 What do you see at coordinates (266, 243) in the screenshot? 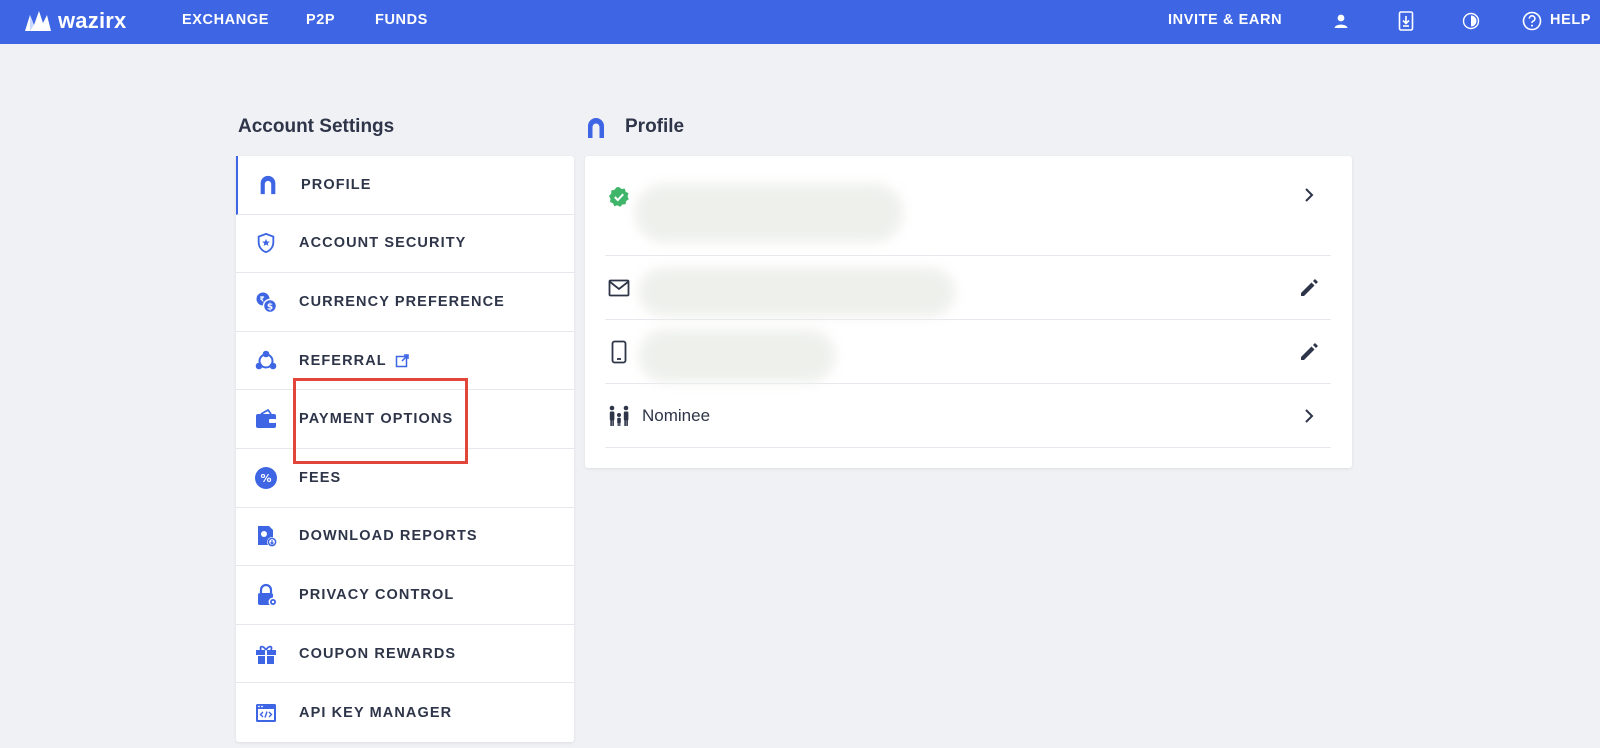
I see `shield-star-icon` at bounding box center [266, 243].